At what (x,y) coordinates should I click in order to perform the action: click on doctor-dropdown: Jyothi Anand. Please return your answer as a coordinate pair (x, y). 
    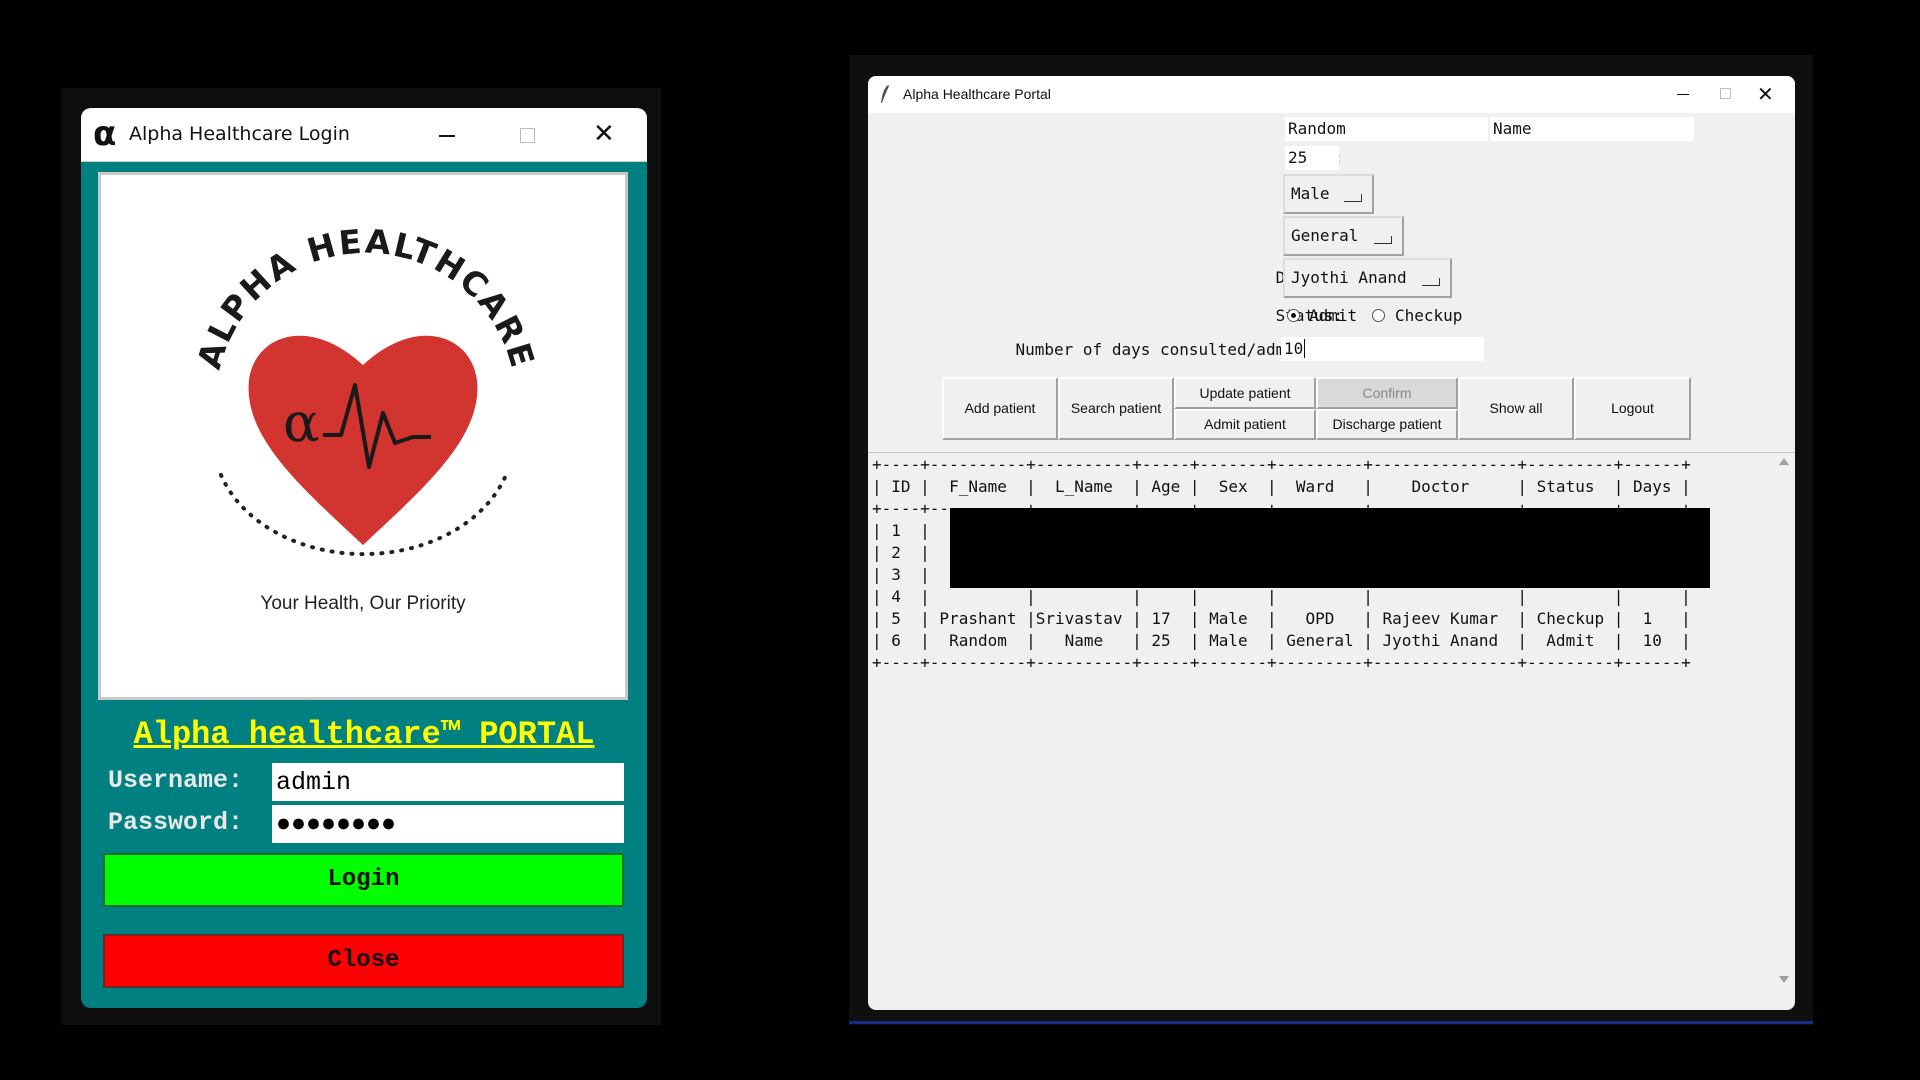
    Looking at the image, I should click on (1367, 278).